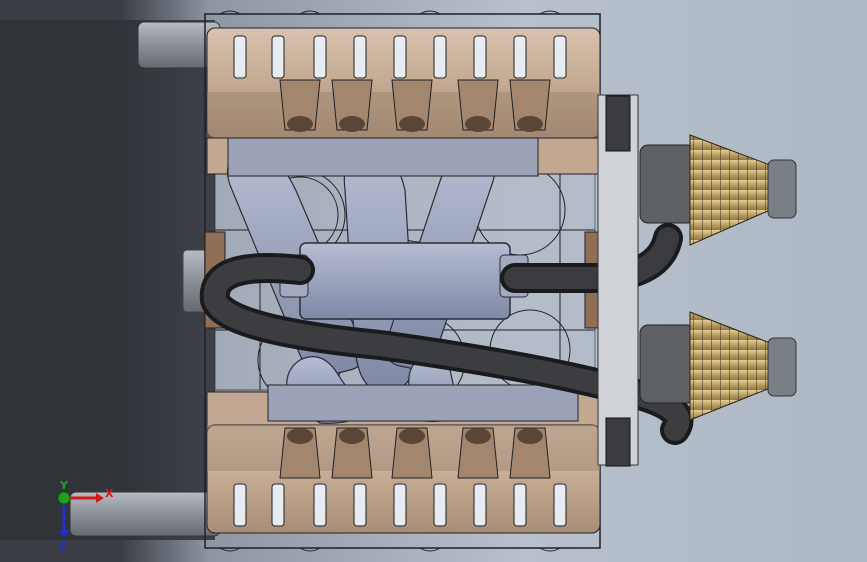 The height and width of the screenshot is (562, 867). Describe the element at coordinates (618, 442) in the screenshot. I see `lower-pulley` at that location.